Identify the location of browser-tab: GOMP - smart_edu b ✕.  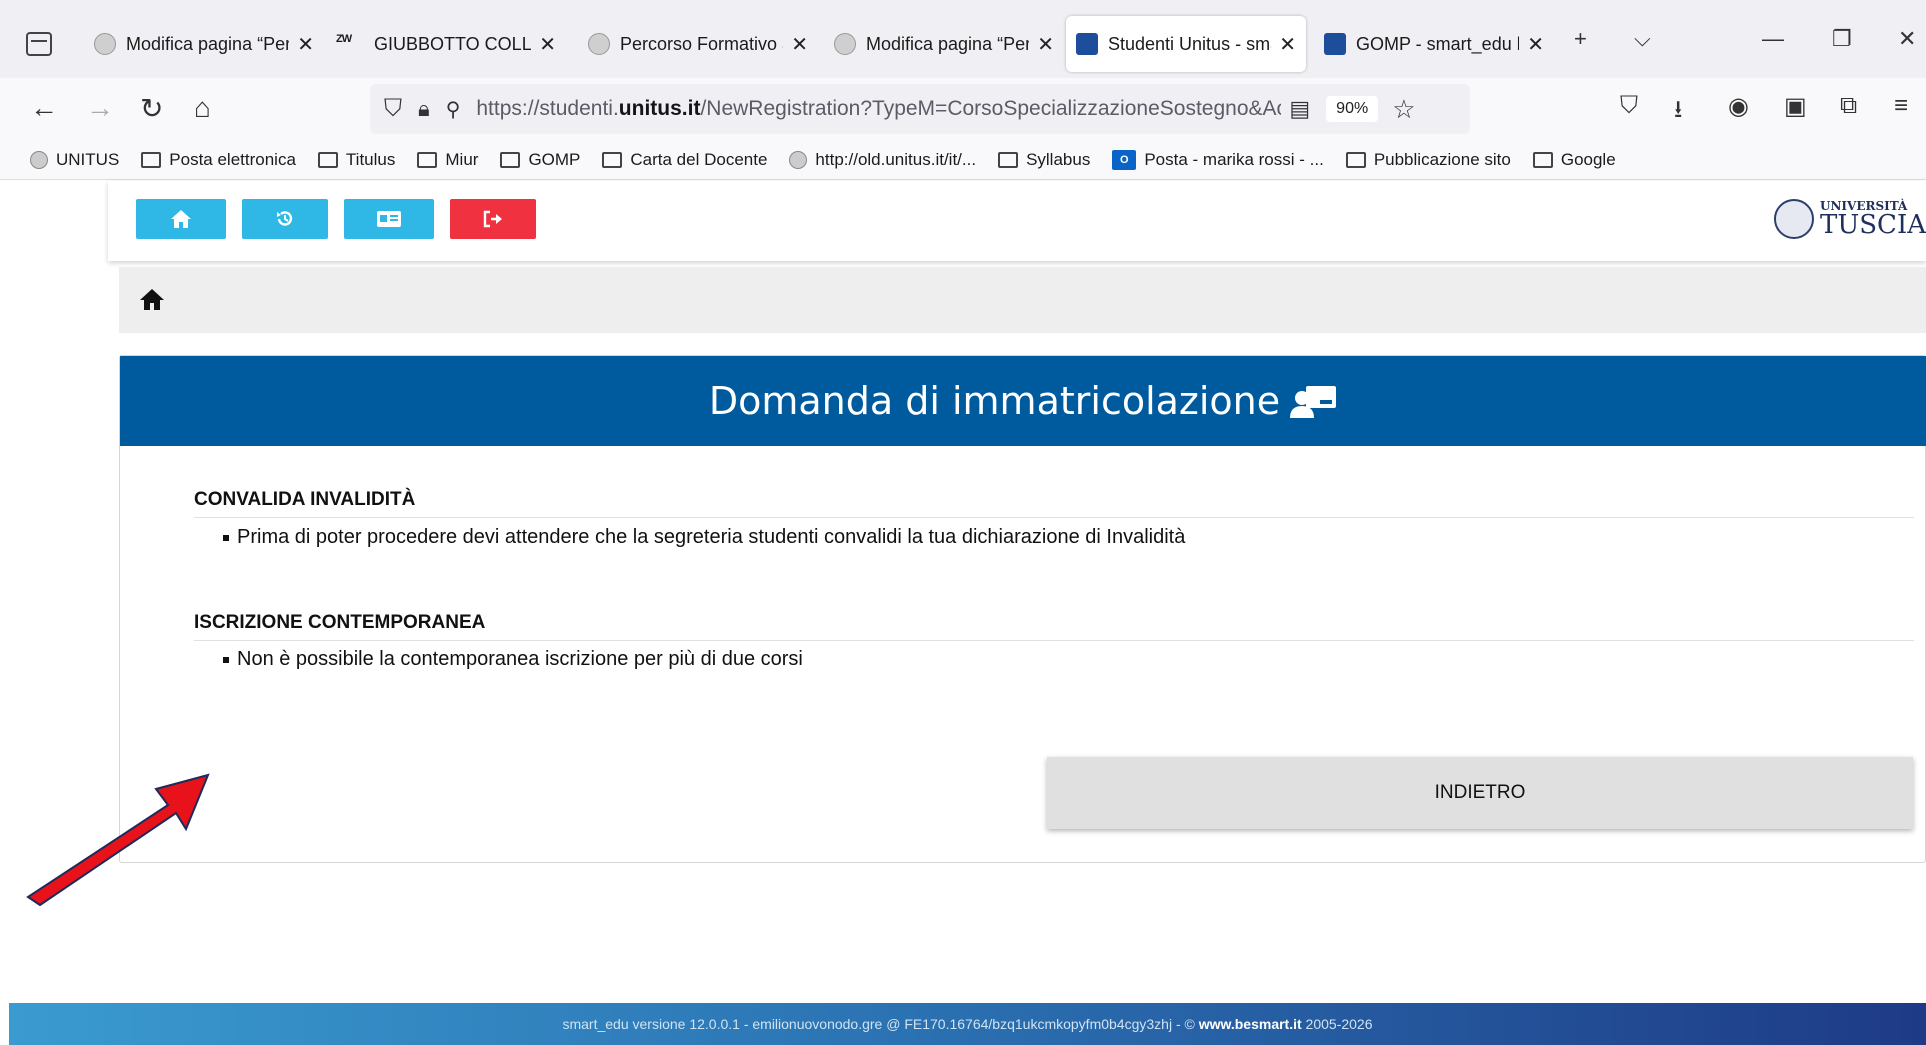
(1434, 44).